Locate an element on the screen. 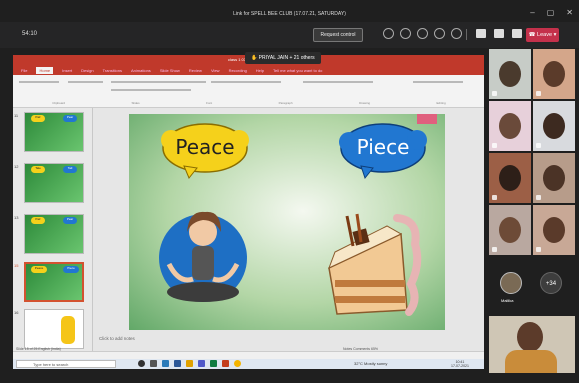  close-icon: ✕ is located at coordinates (569, 13).